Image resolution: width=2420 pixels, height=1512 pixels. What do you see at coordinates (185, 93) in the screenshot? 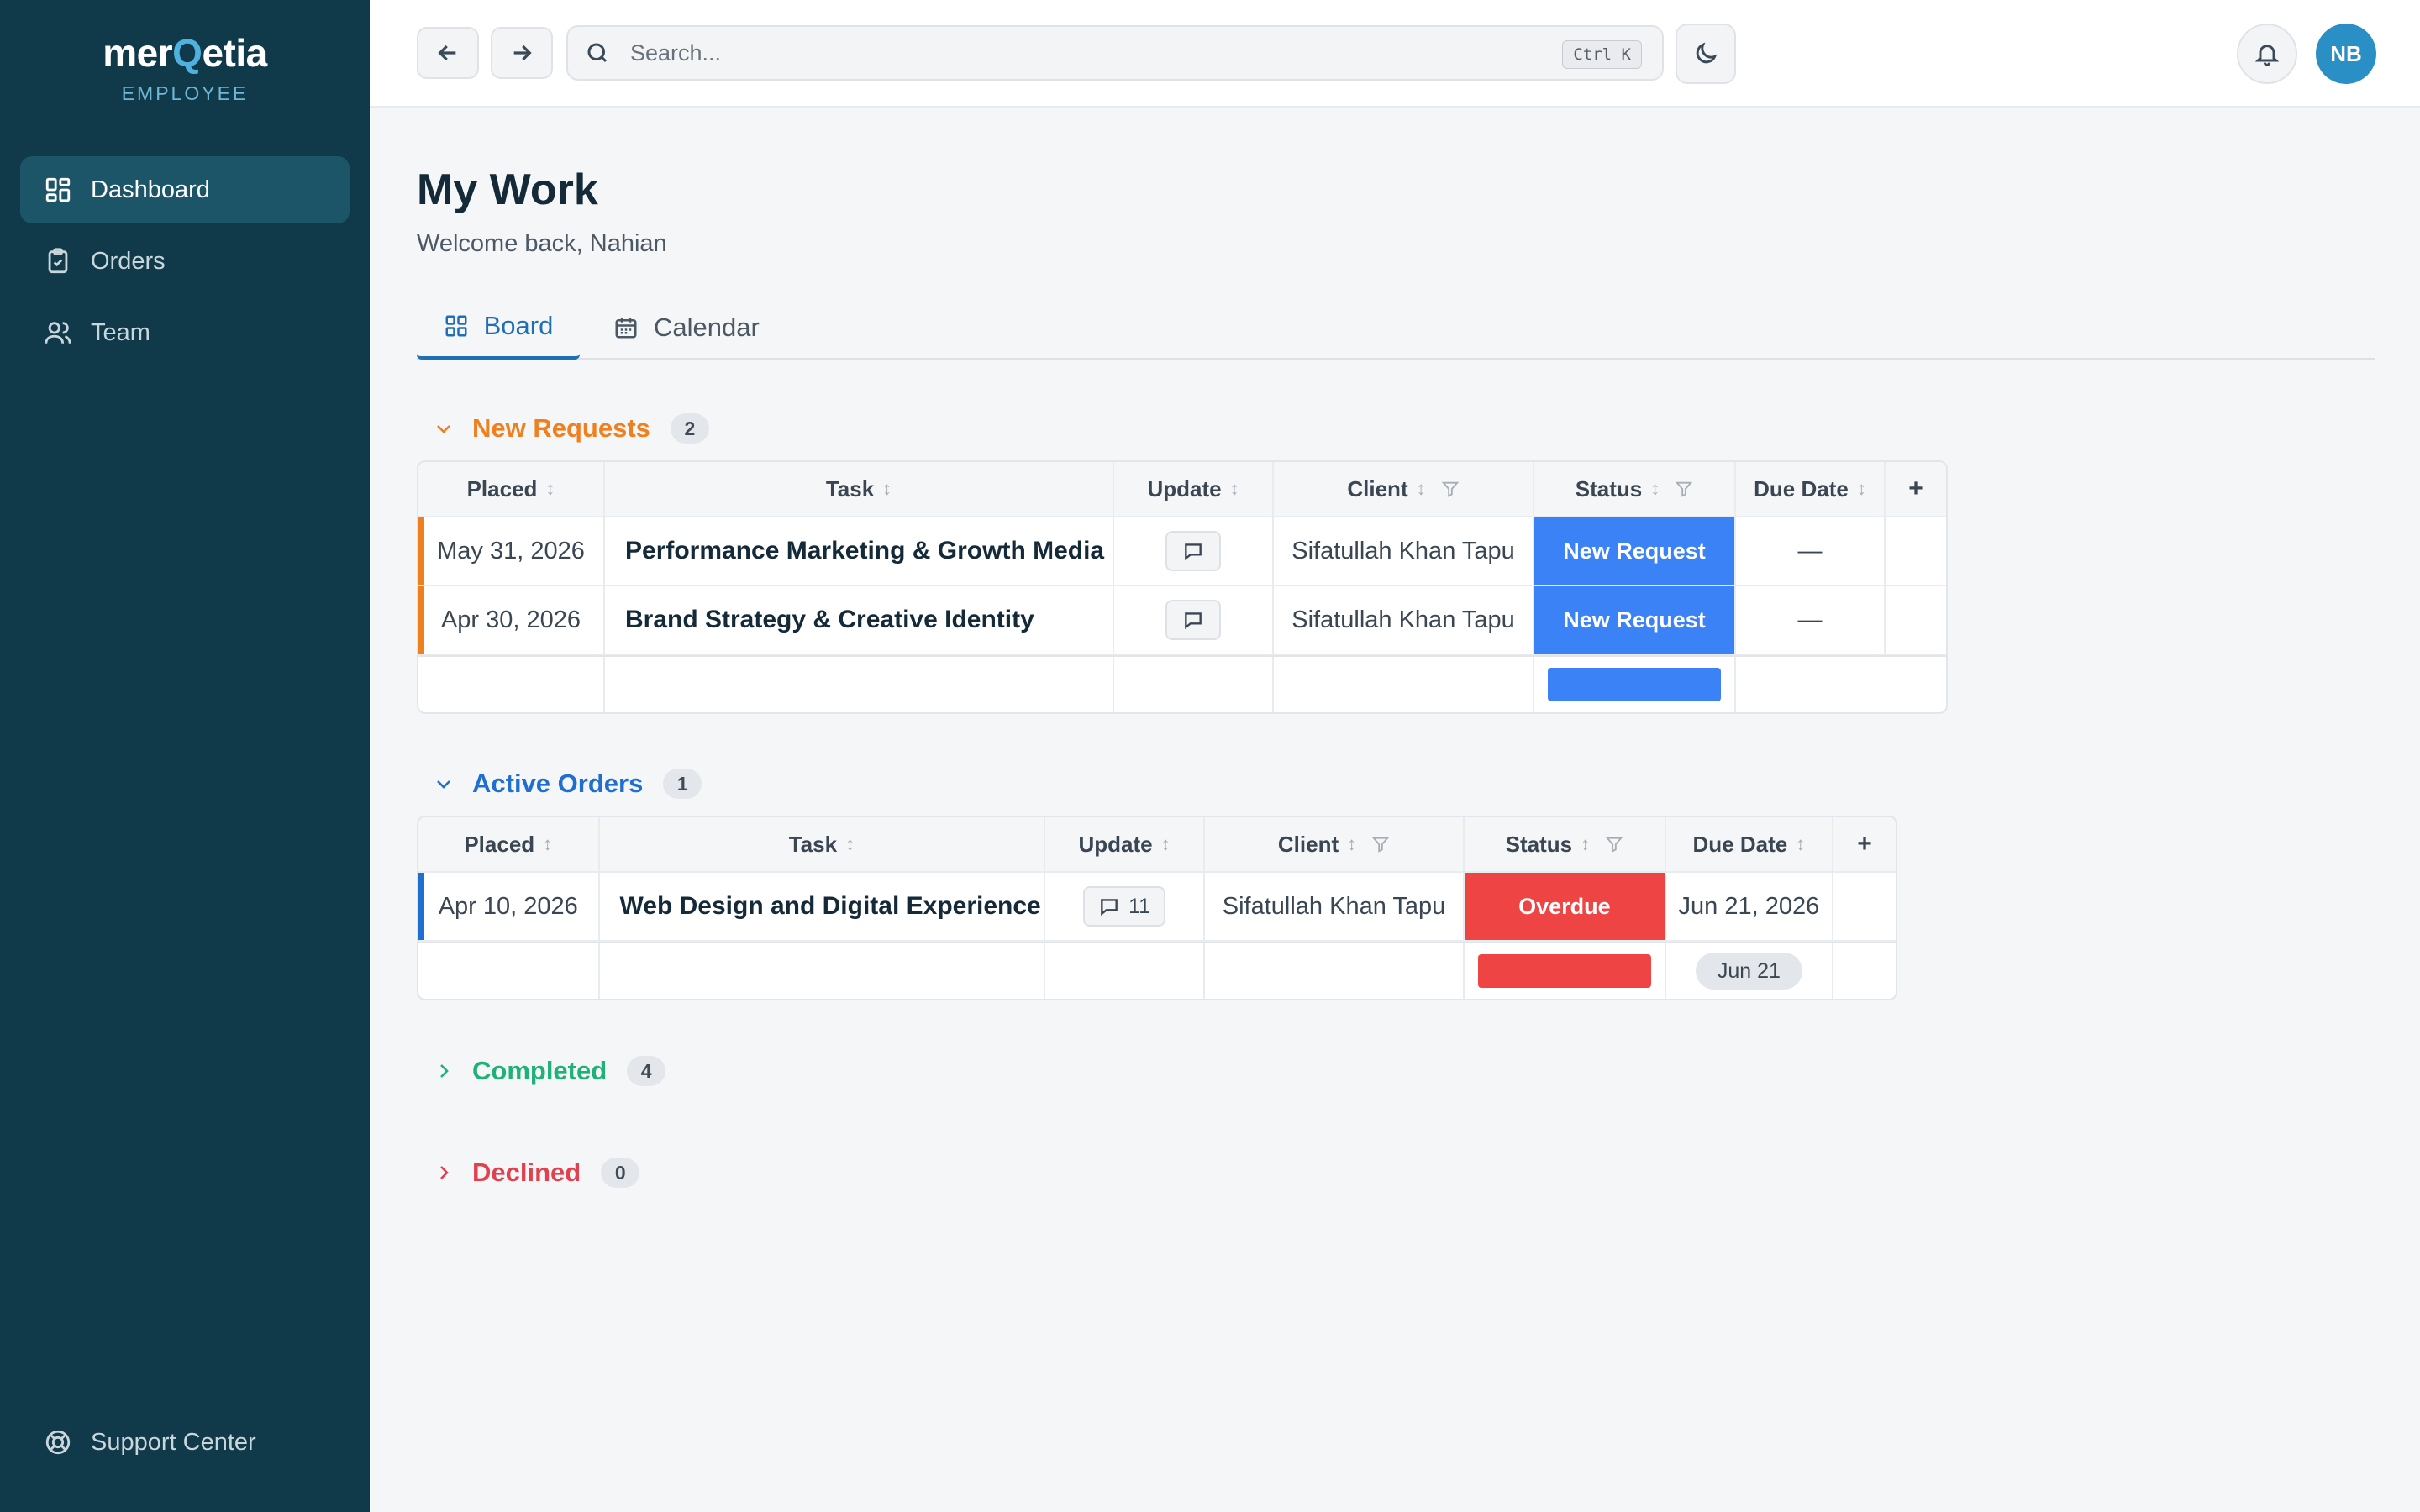
I see `brand-subtitle: EMPLOYEE` at bounding box center [185, 93].